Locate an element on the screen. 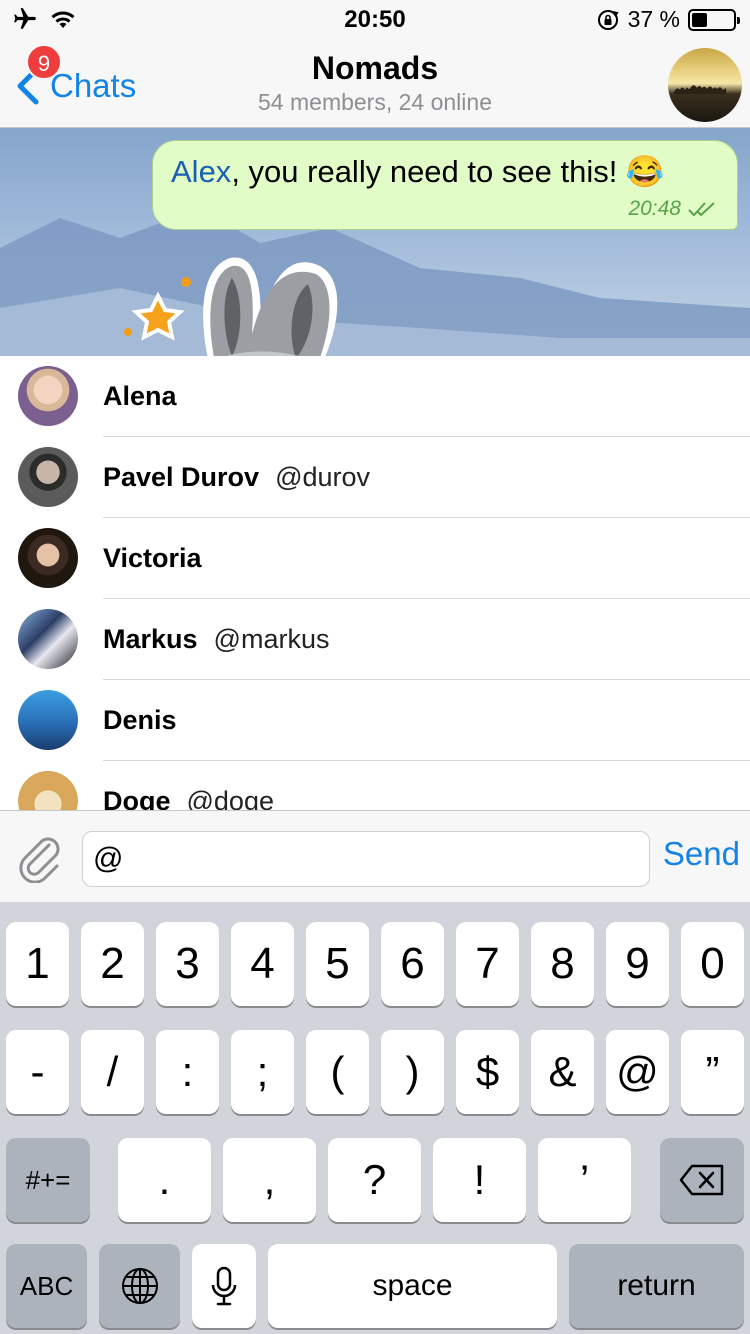  mention-name: Pavel Durov is located at coordinates (181, 476).